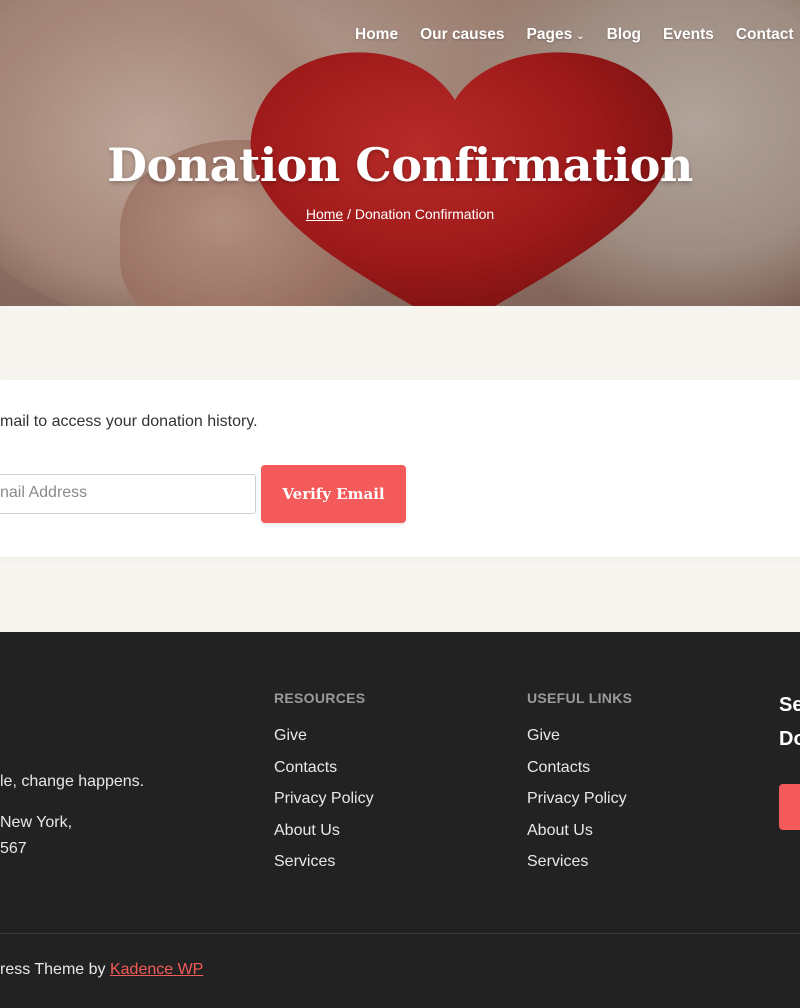 The image size is (800, 1008). I want to click on nav-blog-label: Blog, so click(624, 34).